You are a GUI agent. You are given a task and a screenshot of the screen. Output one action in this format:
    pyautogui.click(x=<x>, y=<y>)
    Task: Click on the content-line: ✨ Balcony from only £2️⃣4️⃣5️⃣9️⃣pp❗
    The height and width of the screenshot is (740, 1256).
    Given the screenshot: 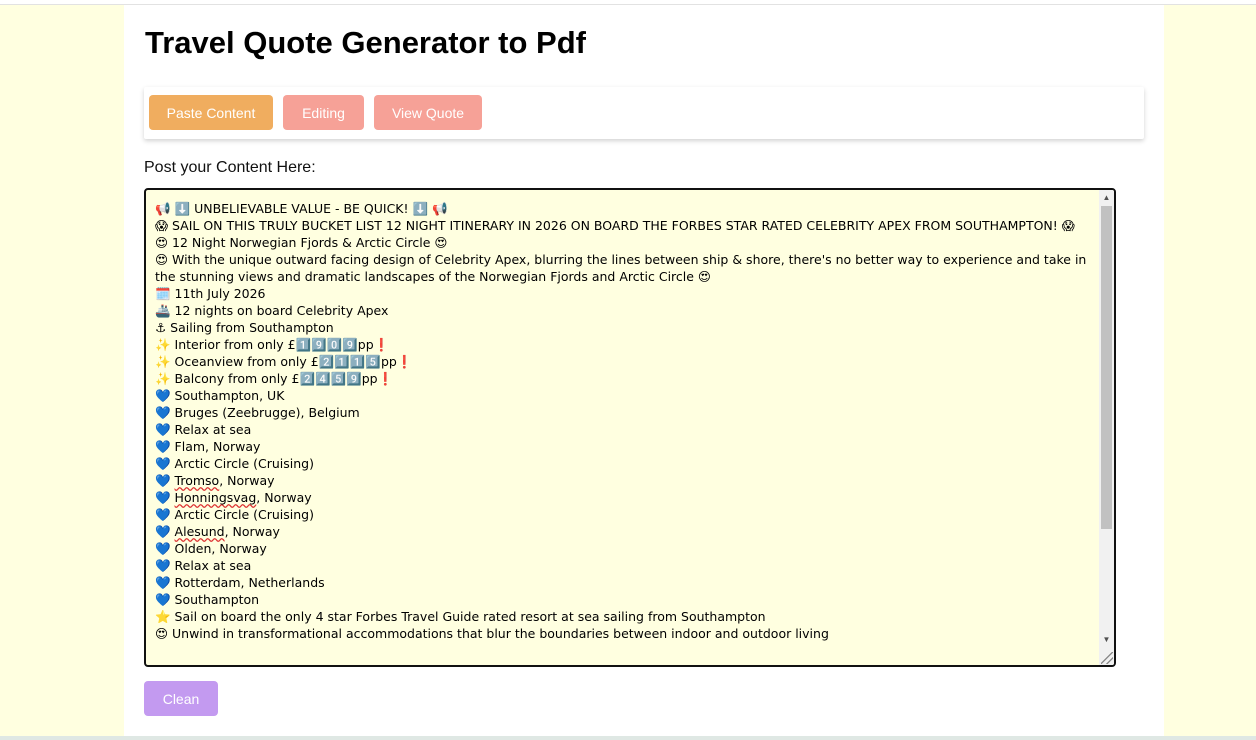 What is the action you would take?
    pyautogui.click(x=274, y=378)
    